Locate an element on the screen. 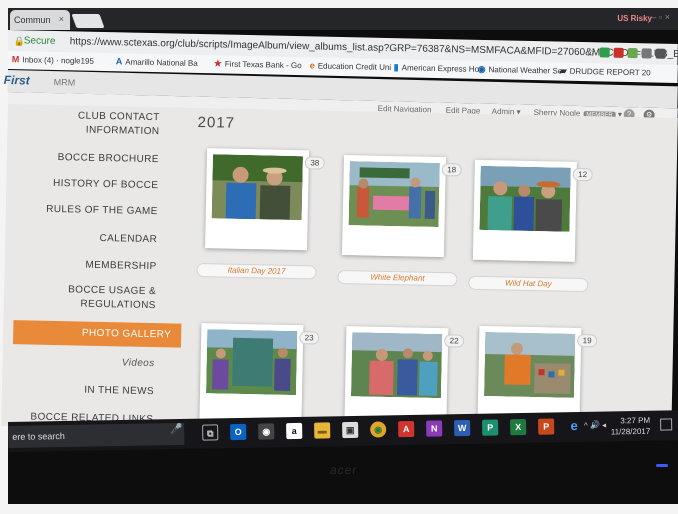 The image size is (678, 514). bookmark-item: A Amarillo National Ba is located at coordinates (157, 62).